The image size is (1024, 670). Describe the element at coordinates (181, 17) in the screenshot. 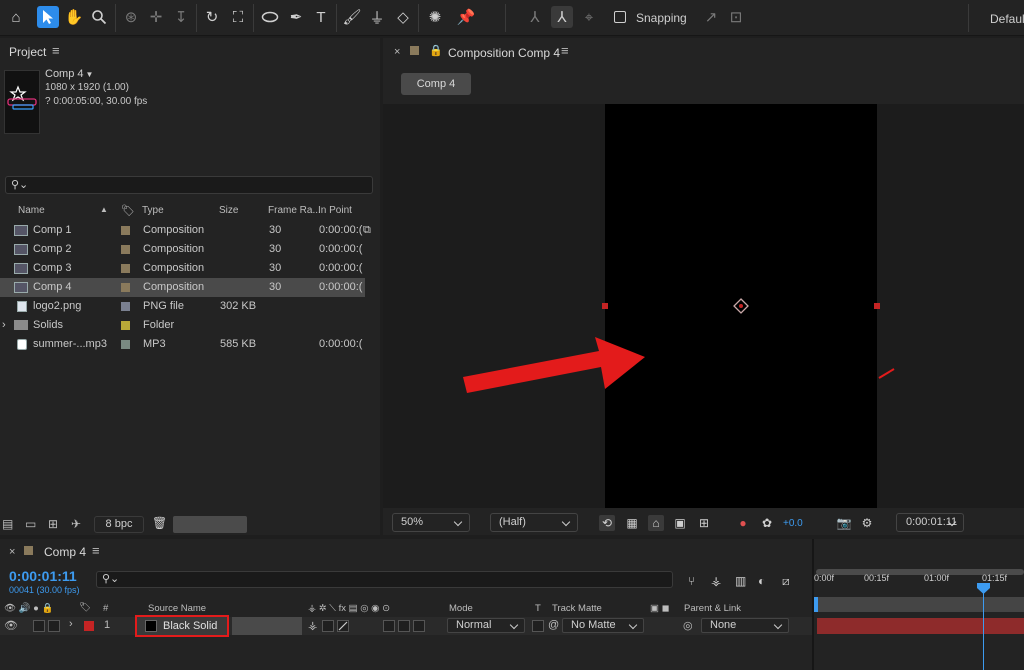

I see `dolly-camera-icon: ↧` at that location.